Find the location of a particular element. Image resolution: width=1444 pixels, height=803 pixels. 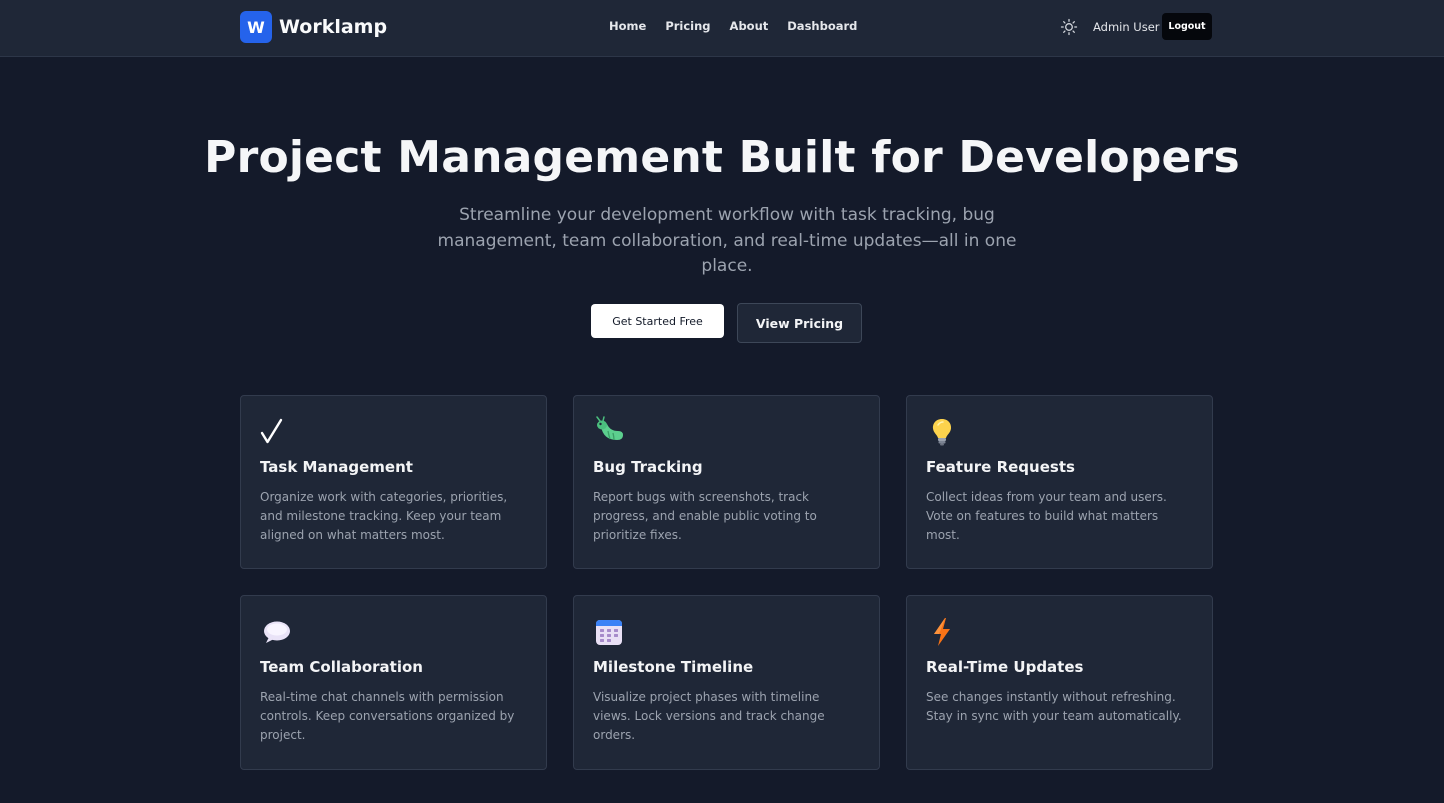

sun-icon is located at coordinates (1069, 27).